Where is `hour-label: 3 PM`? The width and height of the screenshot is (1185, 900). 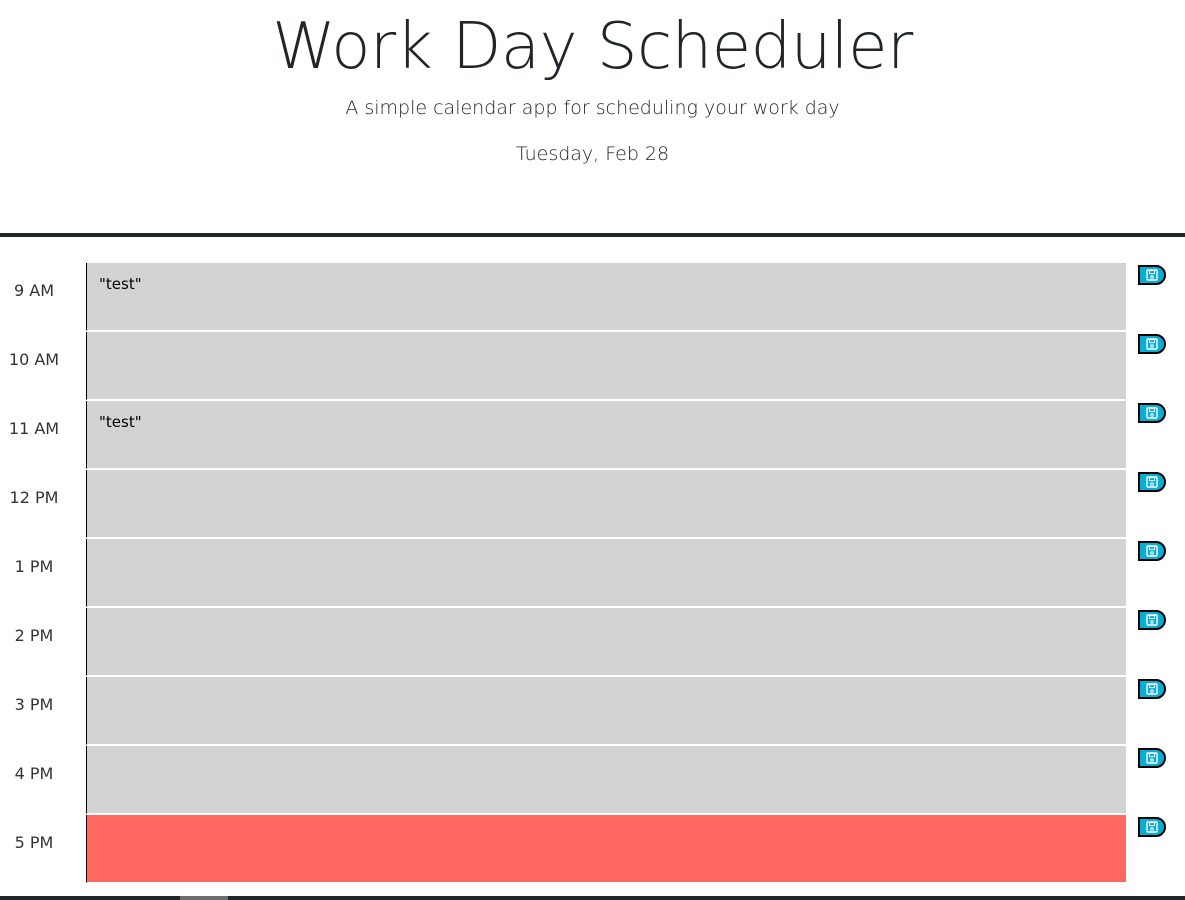
hour-label: 3 PM is located at coordinates (34, 711).